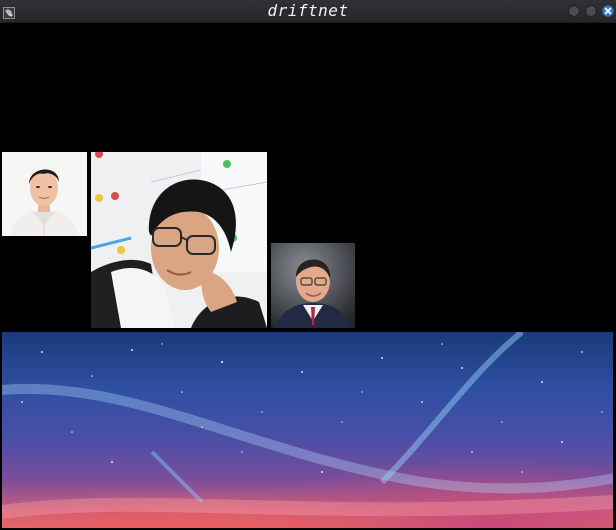 The image size is (616, 530). What do you see at coordinates (608, 11) in the screenshot?
I see `close-icon` at bounding box center [608, 11].